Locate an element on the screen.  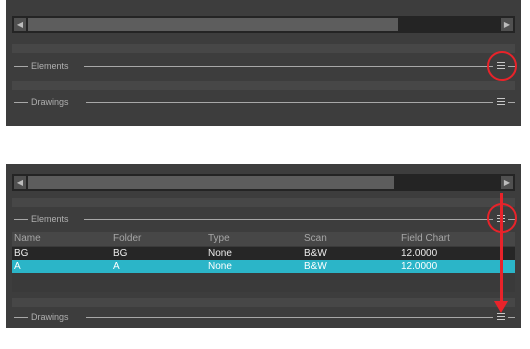
red-down-arrow-shaft is located at coordinates (501, 249).